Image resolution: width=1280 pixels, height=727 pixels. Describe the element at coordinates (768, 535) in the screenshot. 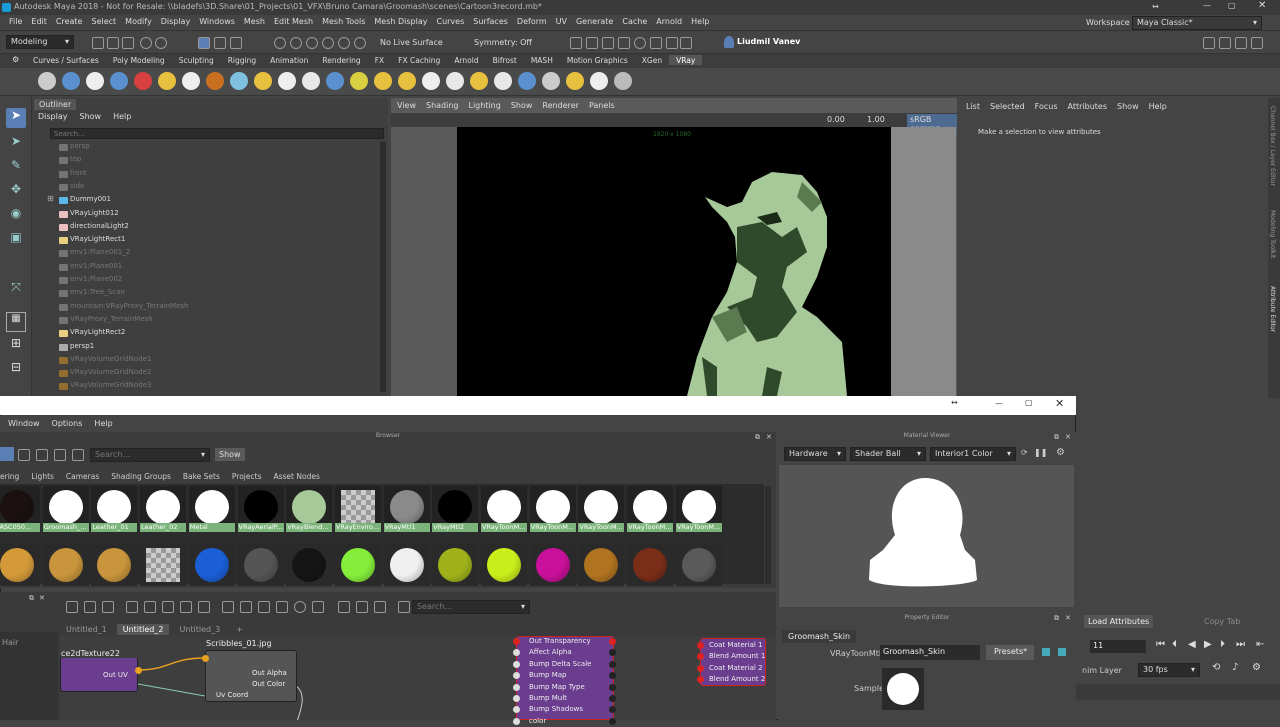

I see `browser-scrollbar` at that location.